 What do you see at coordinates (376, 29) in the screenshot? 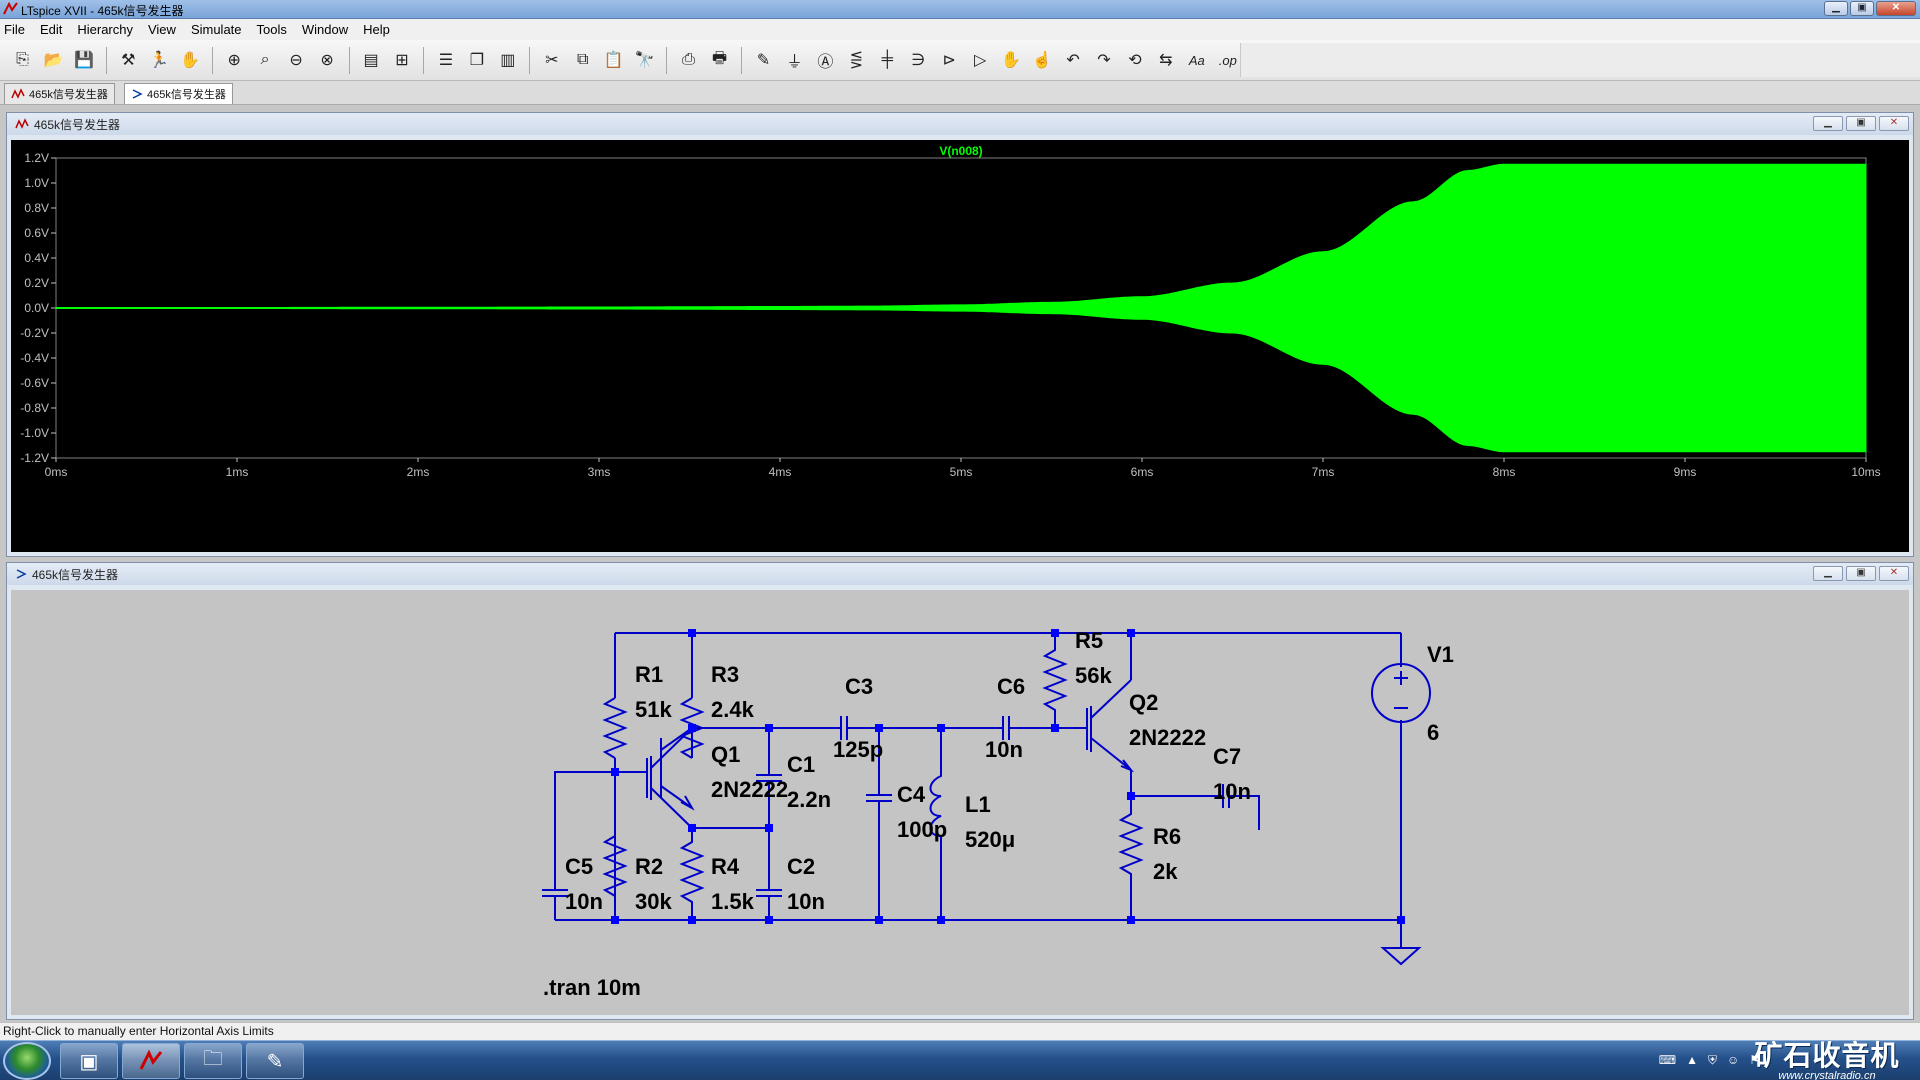
I see `menu-help: Help` at bounding box center [376, 29].